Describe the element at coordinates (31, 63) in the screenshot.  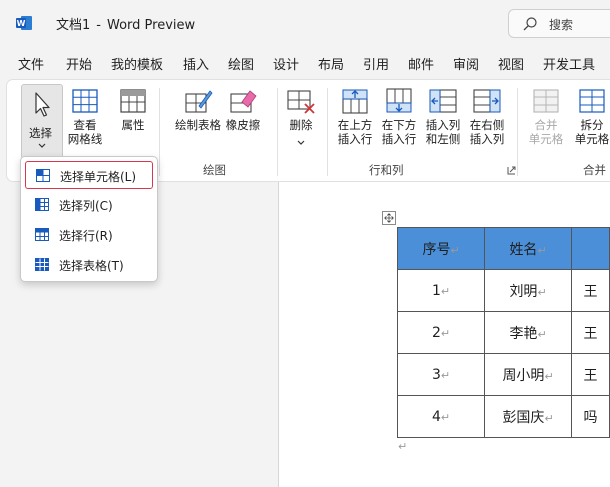
I see `tab-file: 文件` at that location.